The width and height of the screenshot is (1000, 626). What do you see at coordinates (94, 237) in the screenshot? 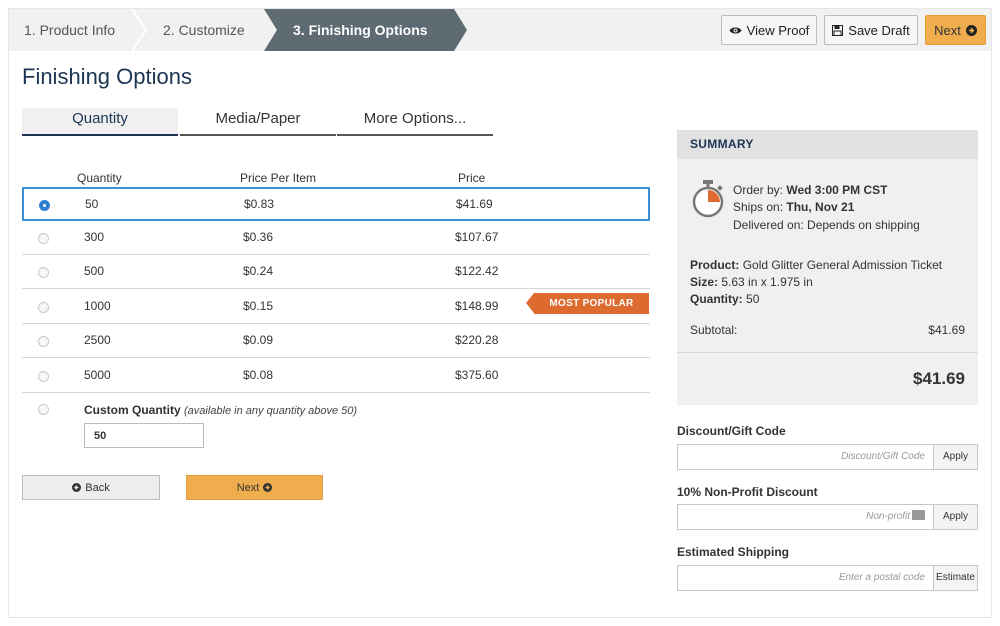
I see `row-quantity: 300` at bounding box center [94, 237].